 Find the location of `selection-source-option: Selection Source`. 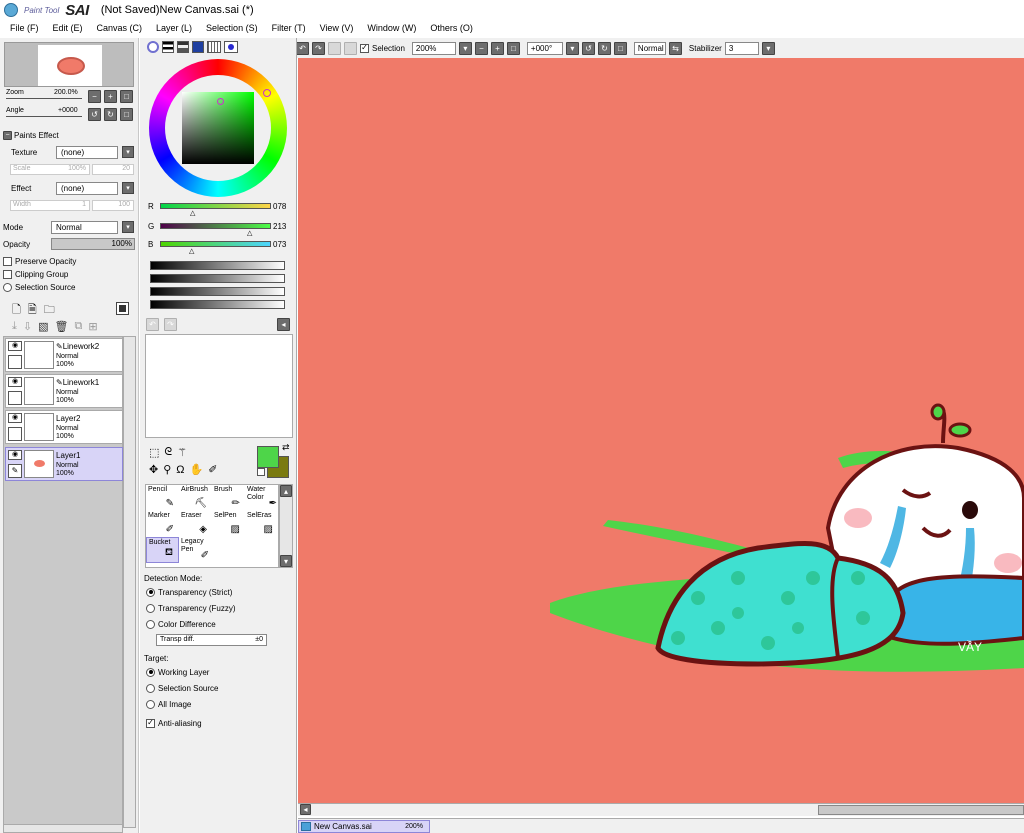

selection-source-option: Selection Source is located at coordinates (39, 287).